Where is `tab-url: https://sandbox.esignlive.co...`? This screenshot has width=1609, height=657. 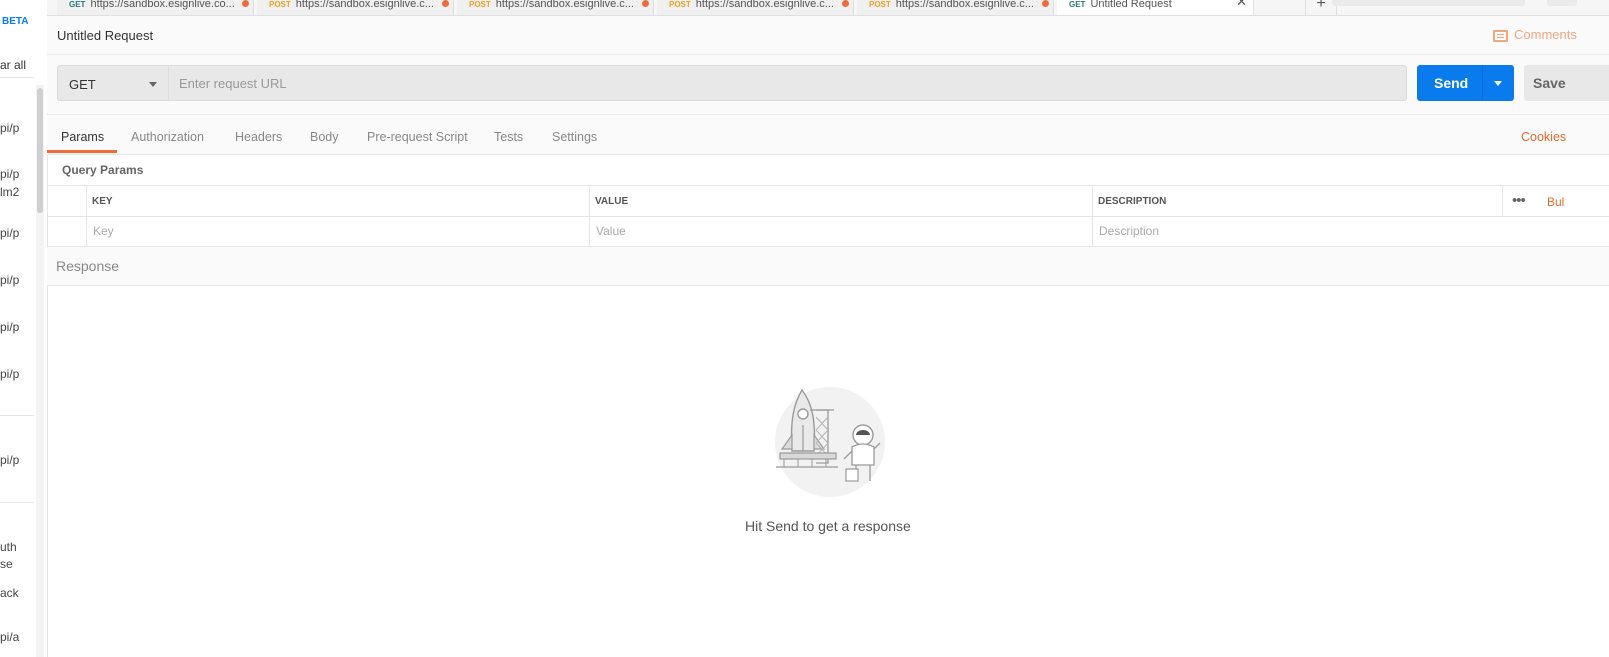
tab-url: https://sandbox.esignlive.co... is located at coordinates (162, 5).